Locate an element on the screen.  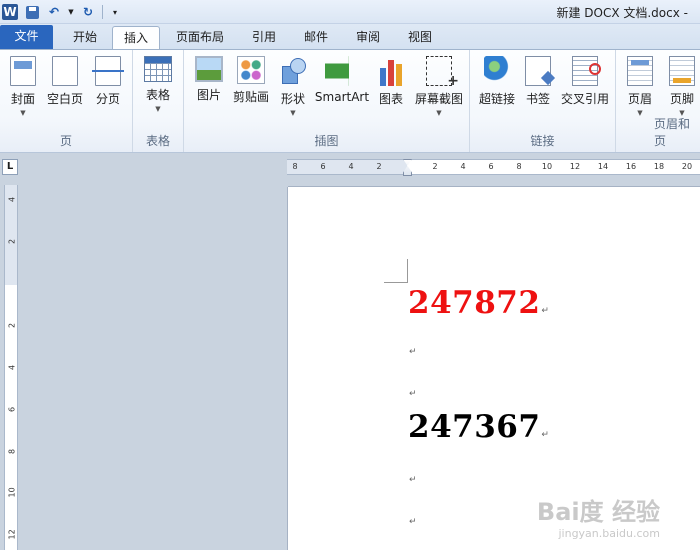
paragraph-5: ↵ is located at coordinates (412, 478).